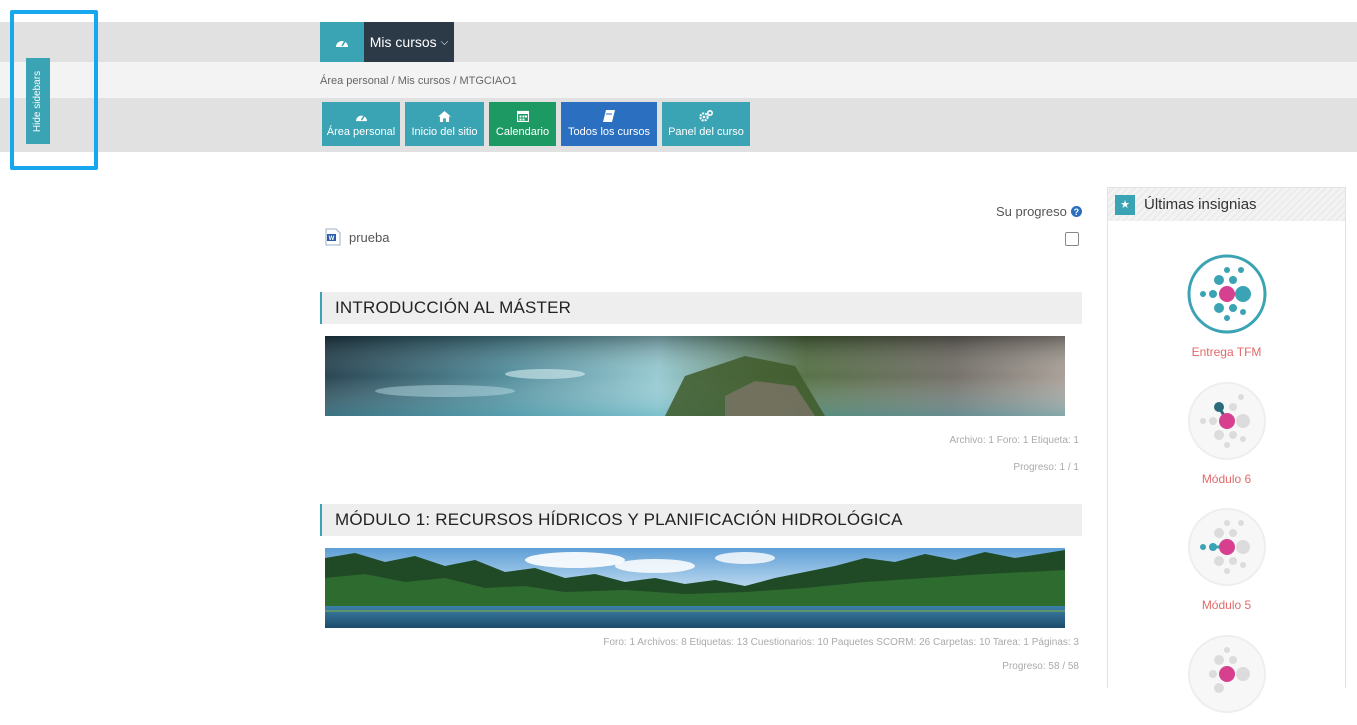 Image resolution: width=1357 pixels, height=725 pixels. Describe the element at coordinates (424, 81) in the screenshot. I see `breadcrumb-item-mis-cursos: Mis cursos` at that location.